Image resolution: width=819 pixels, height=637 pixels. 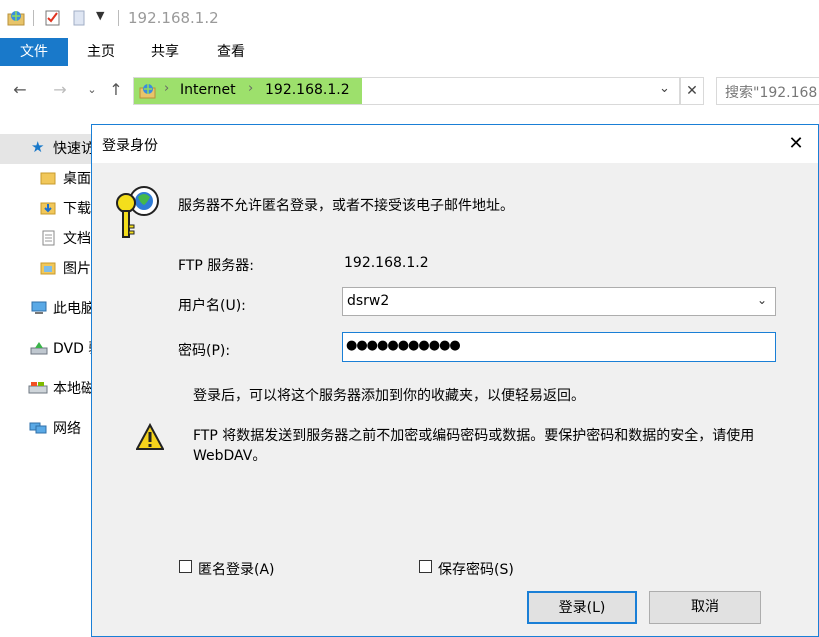 What do you see at coordinates (116, 90) in the screenshot?
I see `up-arrow-icon: ↑` at bounding box center [116, 90].